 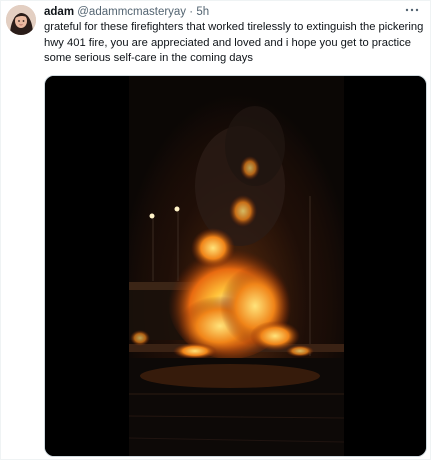 I want to click on timestamp: 5h, so click(x=202, y=12).